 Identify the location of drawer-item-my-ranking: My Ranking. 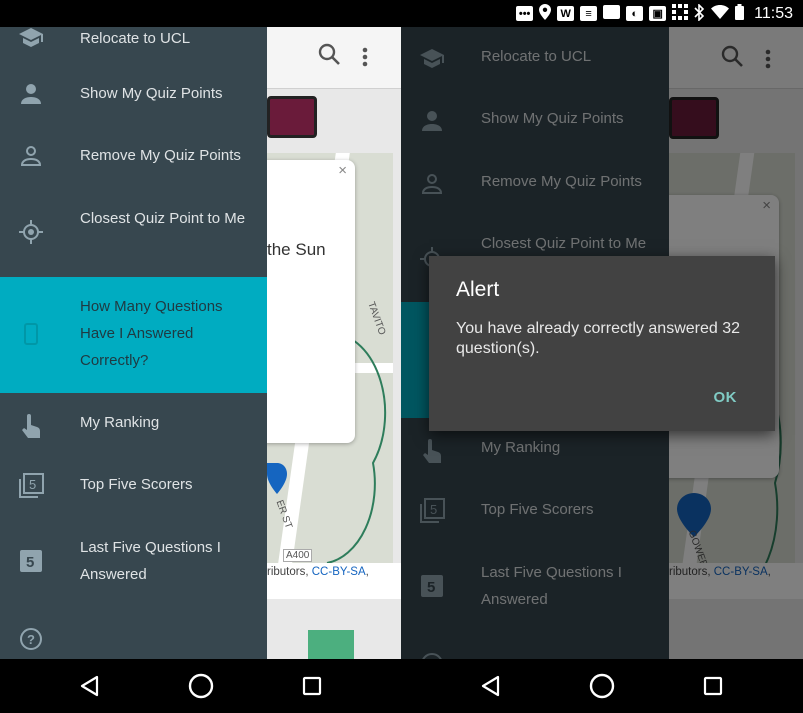
(133, 424).